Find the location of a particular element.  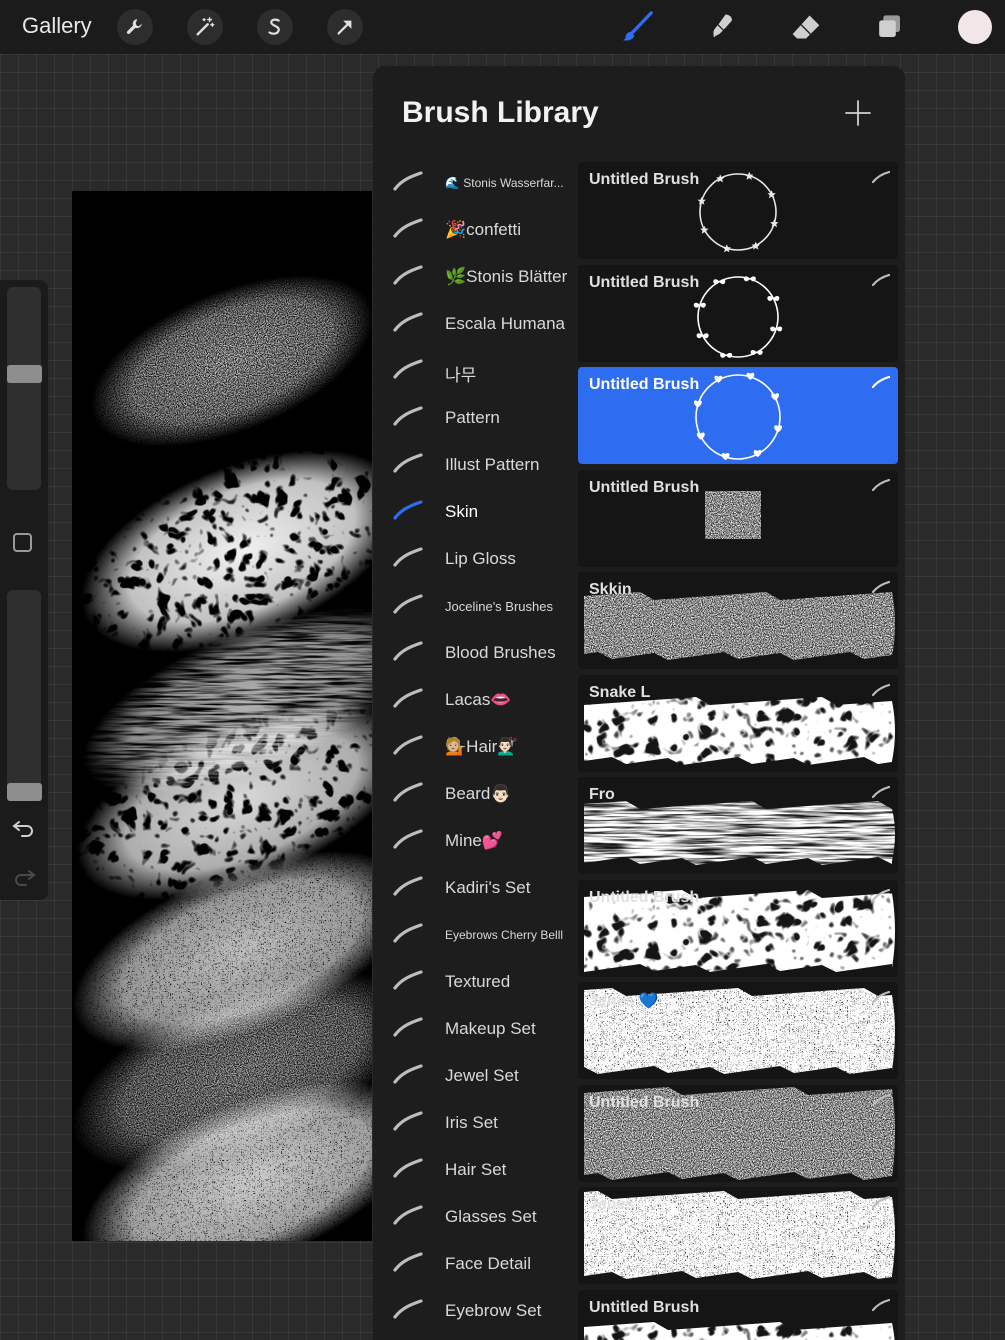

brush-set-label: Lacas👄 is located at coordinates (478, 699).